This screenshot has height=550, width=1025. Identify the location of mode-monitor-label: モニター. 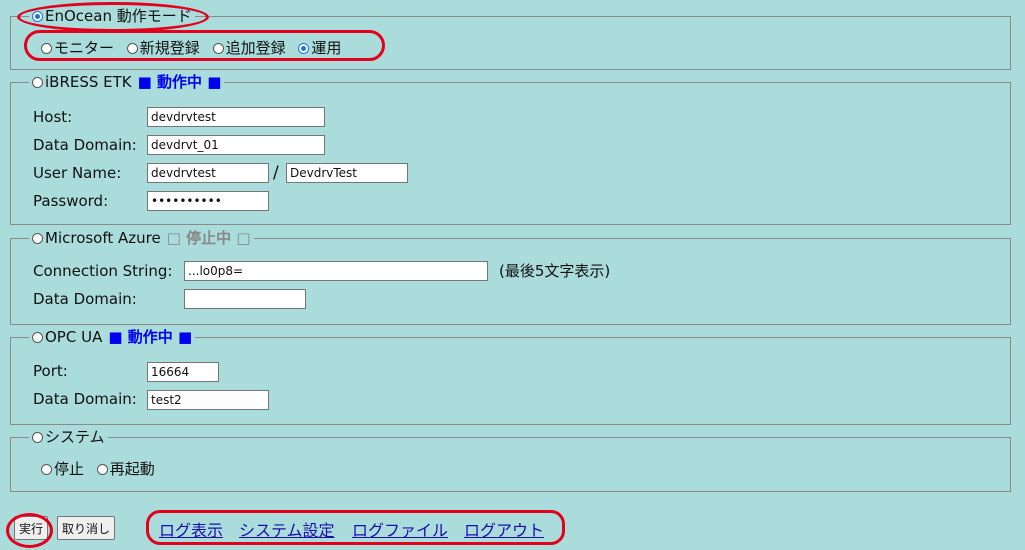
(84, 48).